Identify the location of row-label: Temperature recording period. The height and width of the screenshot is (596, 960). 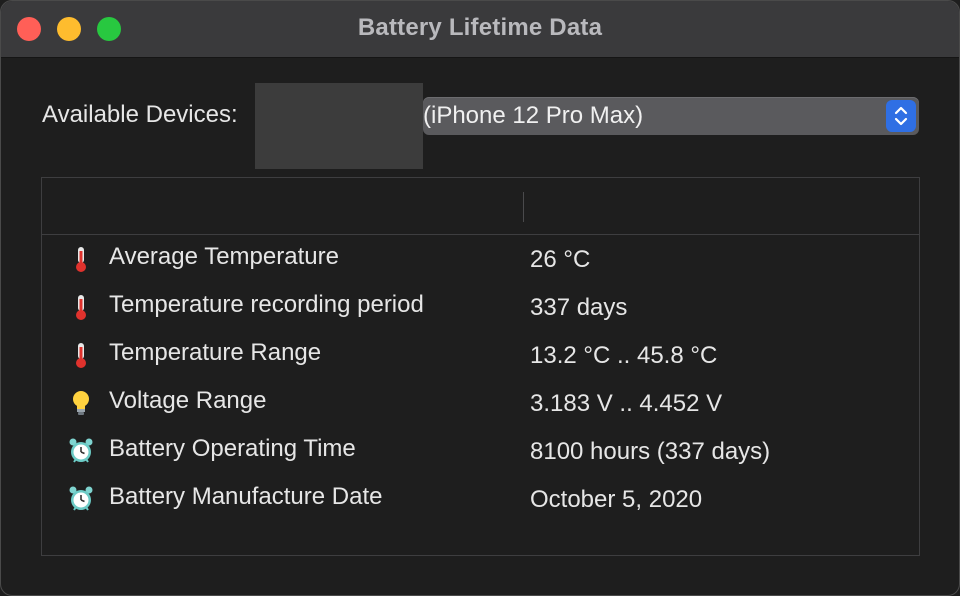
(266, 304).